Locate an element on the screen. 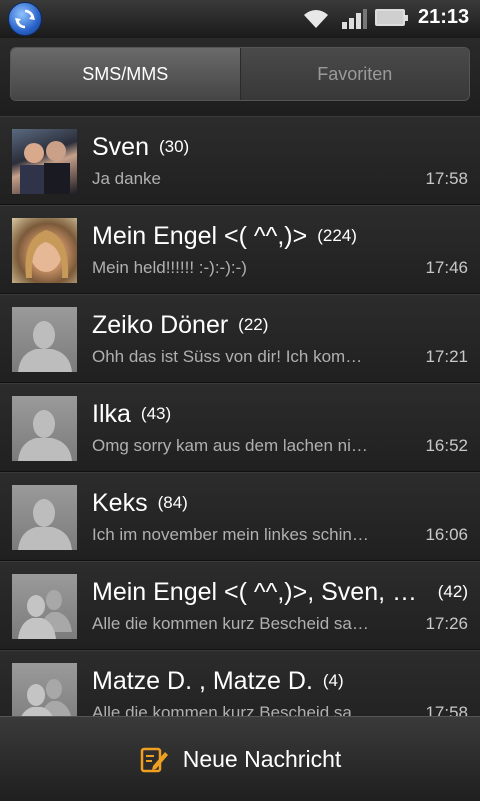  tab-sms-mms: SMS/MMS is located at coordinates (126, 74).